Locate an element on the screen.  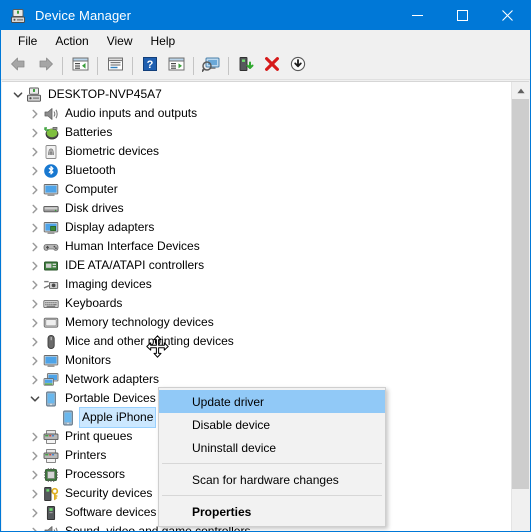
tree-item-bluetooth: Bluetooth is located at coordinates (255, 170).